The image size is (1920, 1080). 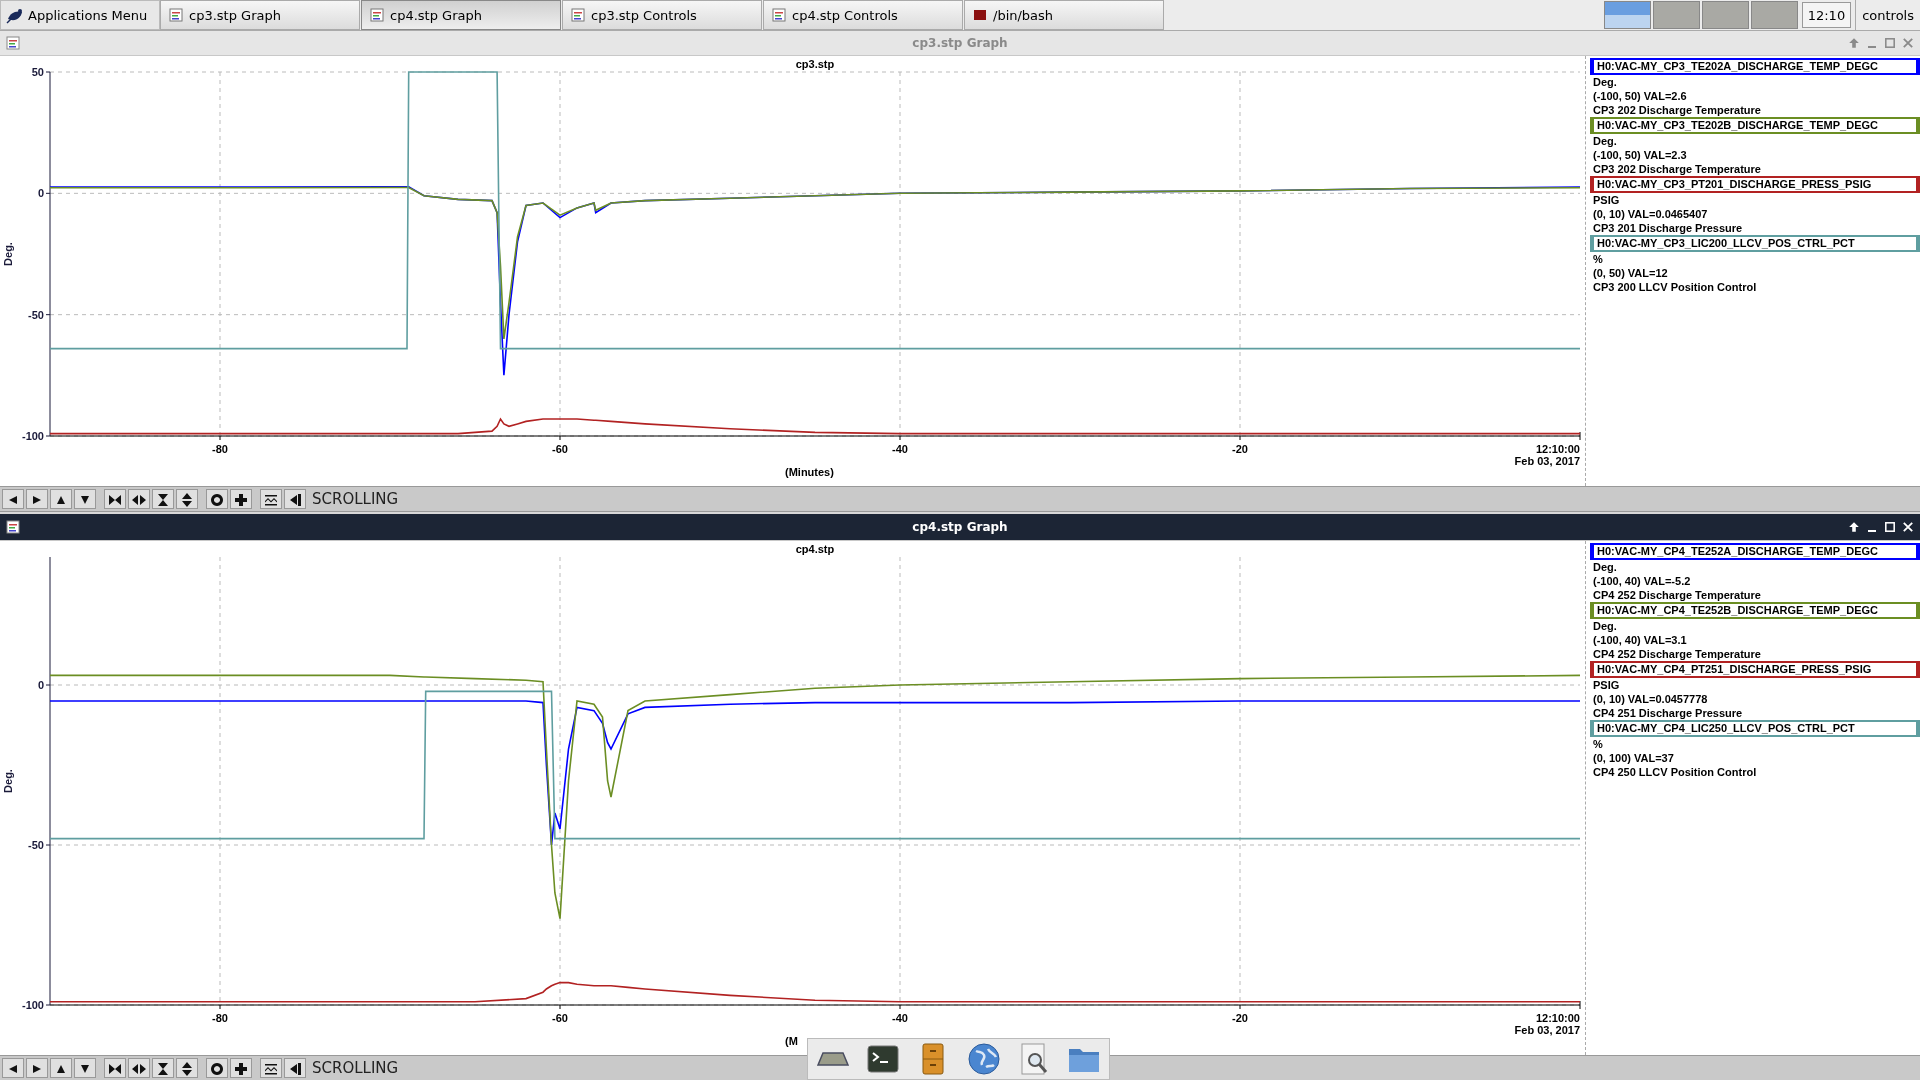 What do you see at coordinates (960, 527) in the screenshot?
I see `window-title: cp4.stp Graph` at bounding box center [960, 527].